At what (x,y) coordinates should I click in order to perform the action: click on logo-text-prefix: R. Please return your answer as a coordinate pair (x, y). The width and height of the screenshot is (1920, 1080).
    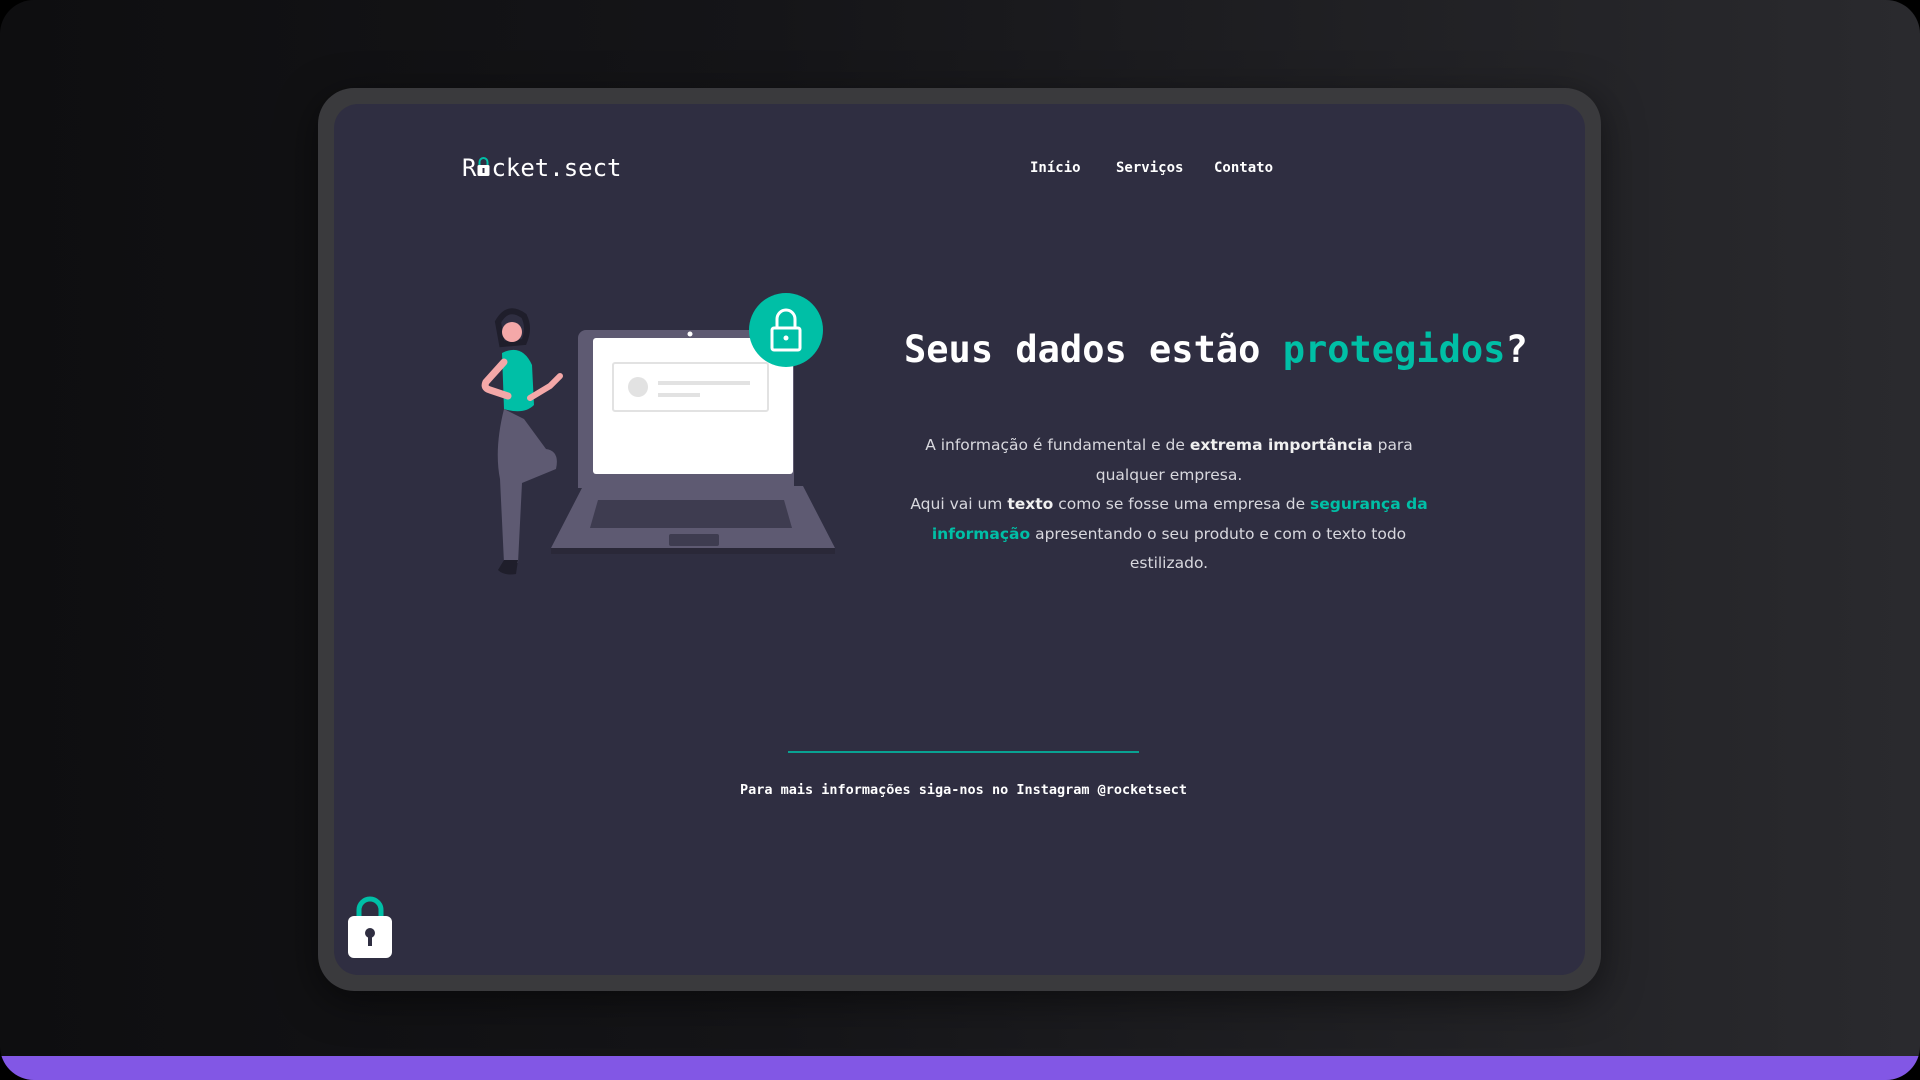
    Looking at the image, I should click on (469, 168).